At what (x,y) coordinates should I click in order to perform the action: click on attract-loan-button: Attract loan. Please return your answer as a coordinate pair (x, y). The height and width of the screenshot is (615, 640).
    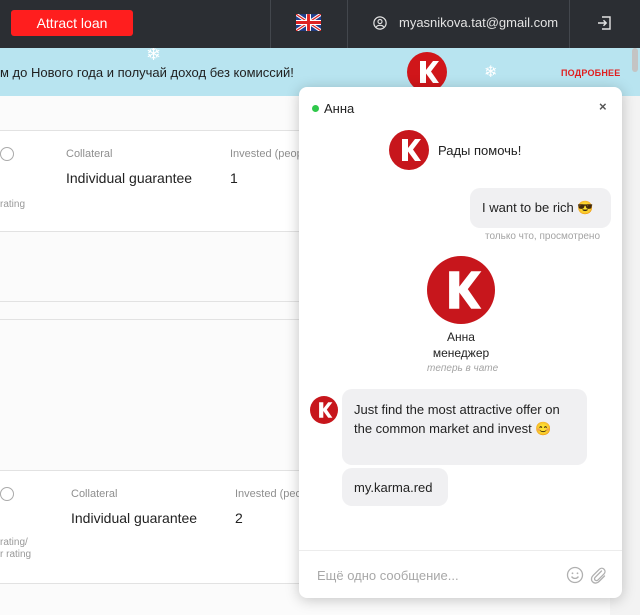
    Looking at the image, I should click on (72, 23).